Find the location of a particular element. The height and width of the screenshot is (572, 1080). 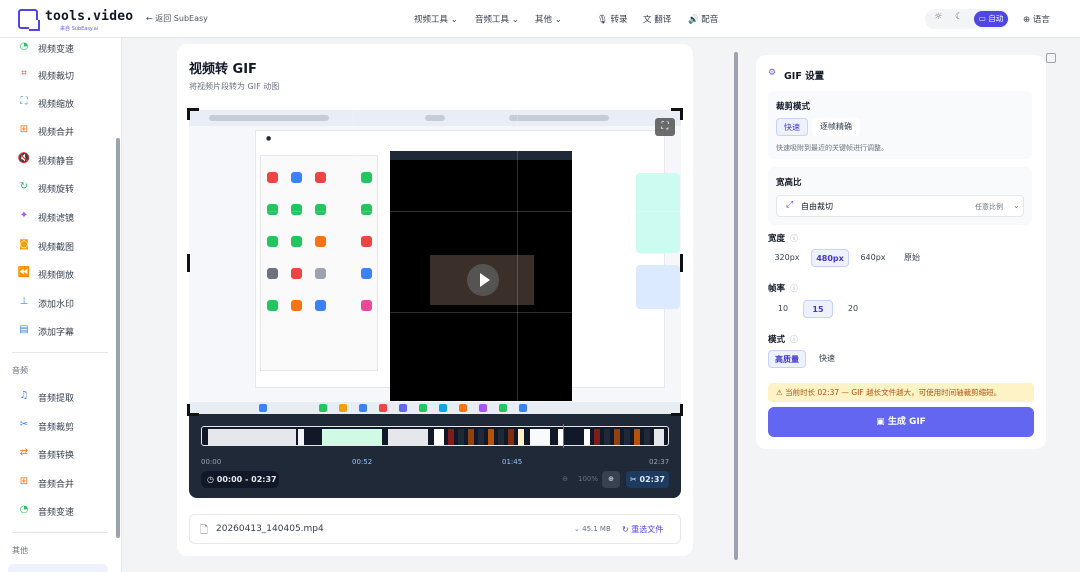

nav-label: 其他 is located at coordinates (544, 20).